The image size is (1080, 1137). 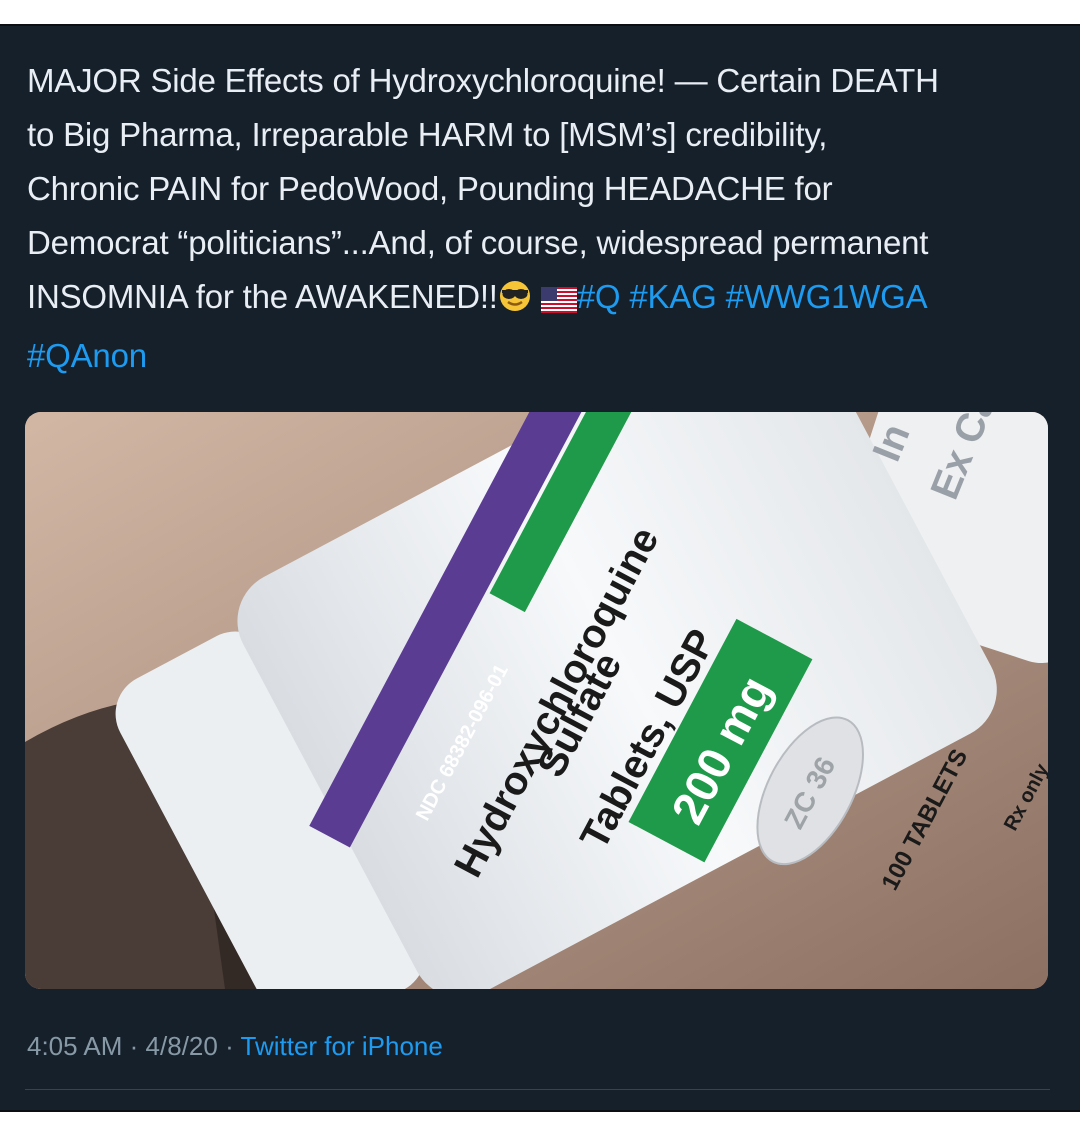 What do you see at coordinates (182, 1046) in the screenshot?
I see `tweet-date: 4/8/20` at bounding box center [182, 1046].